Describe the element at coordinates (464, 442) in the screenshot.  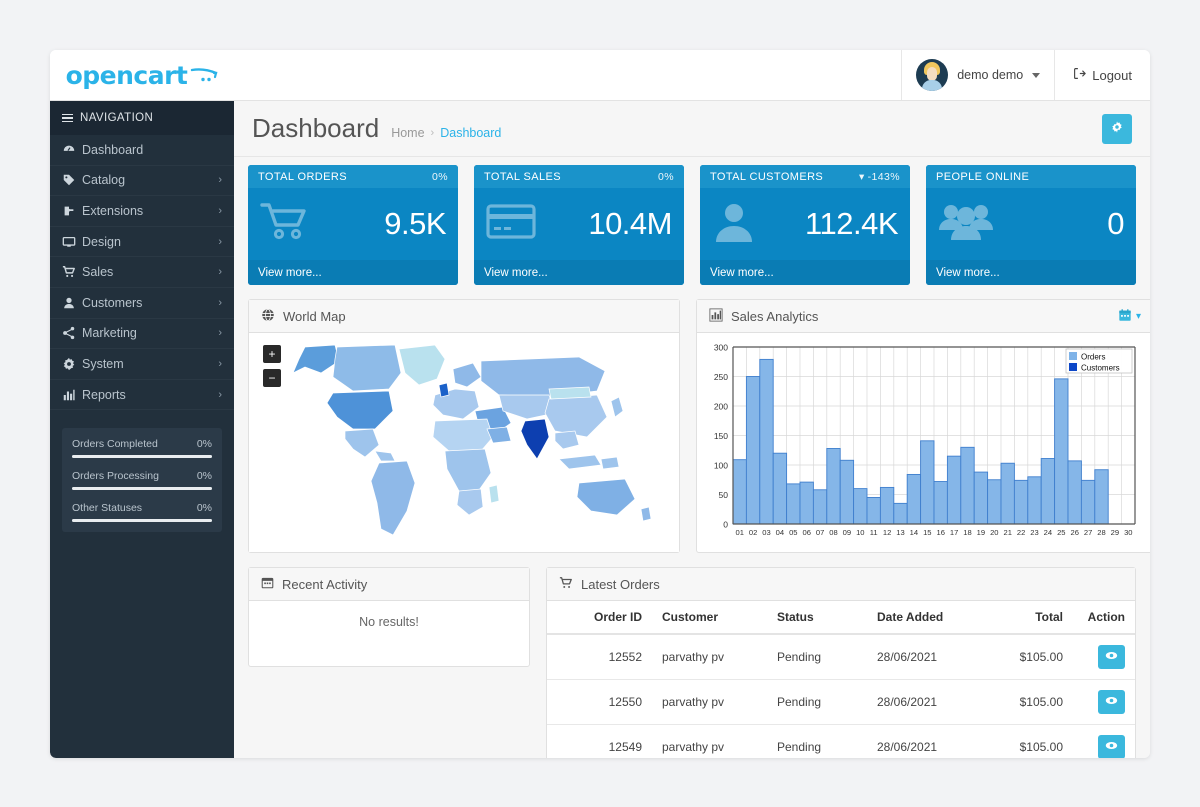
I see `world-map-canvas: + −` at that location.